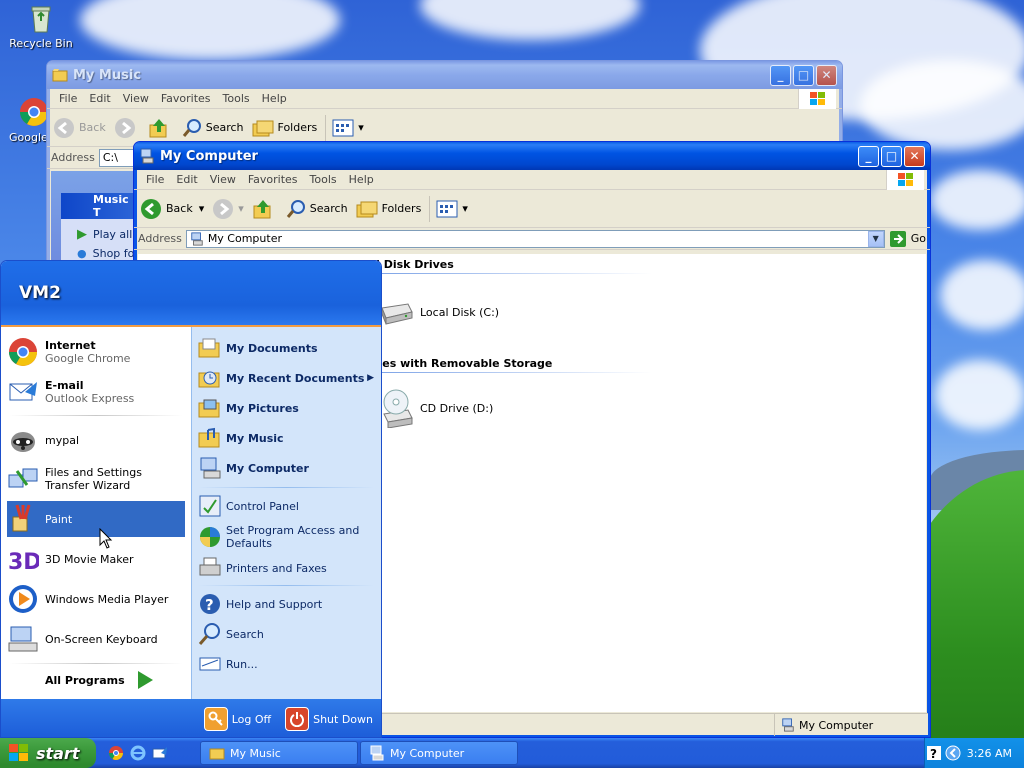 Image resolution: width=1024 pixels, height=768 pixels. Describe the element at coordinates (989, 753) in the screenshot. I see `clock: 3:26 AM` at that location.